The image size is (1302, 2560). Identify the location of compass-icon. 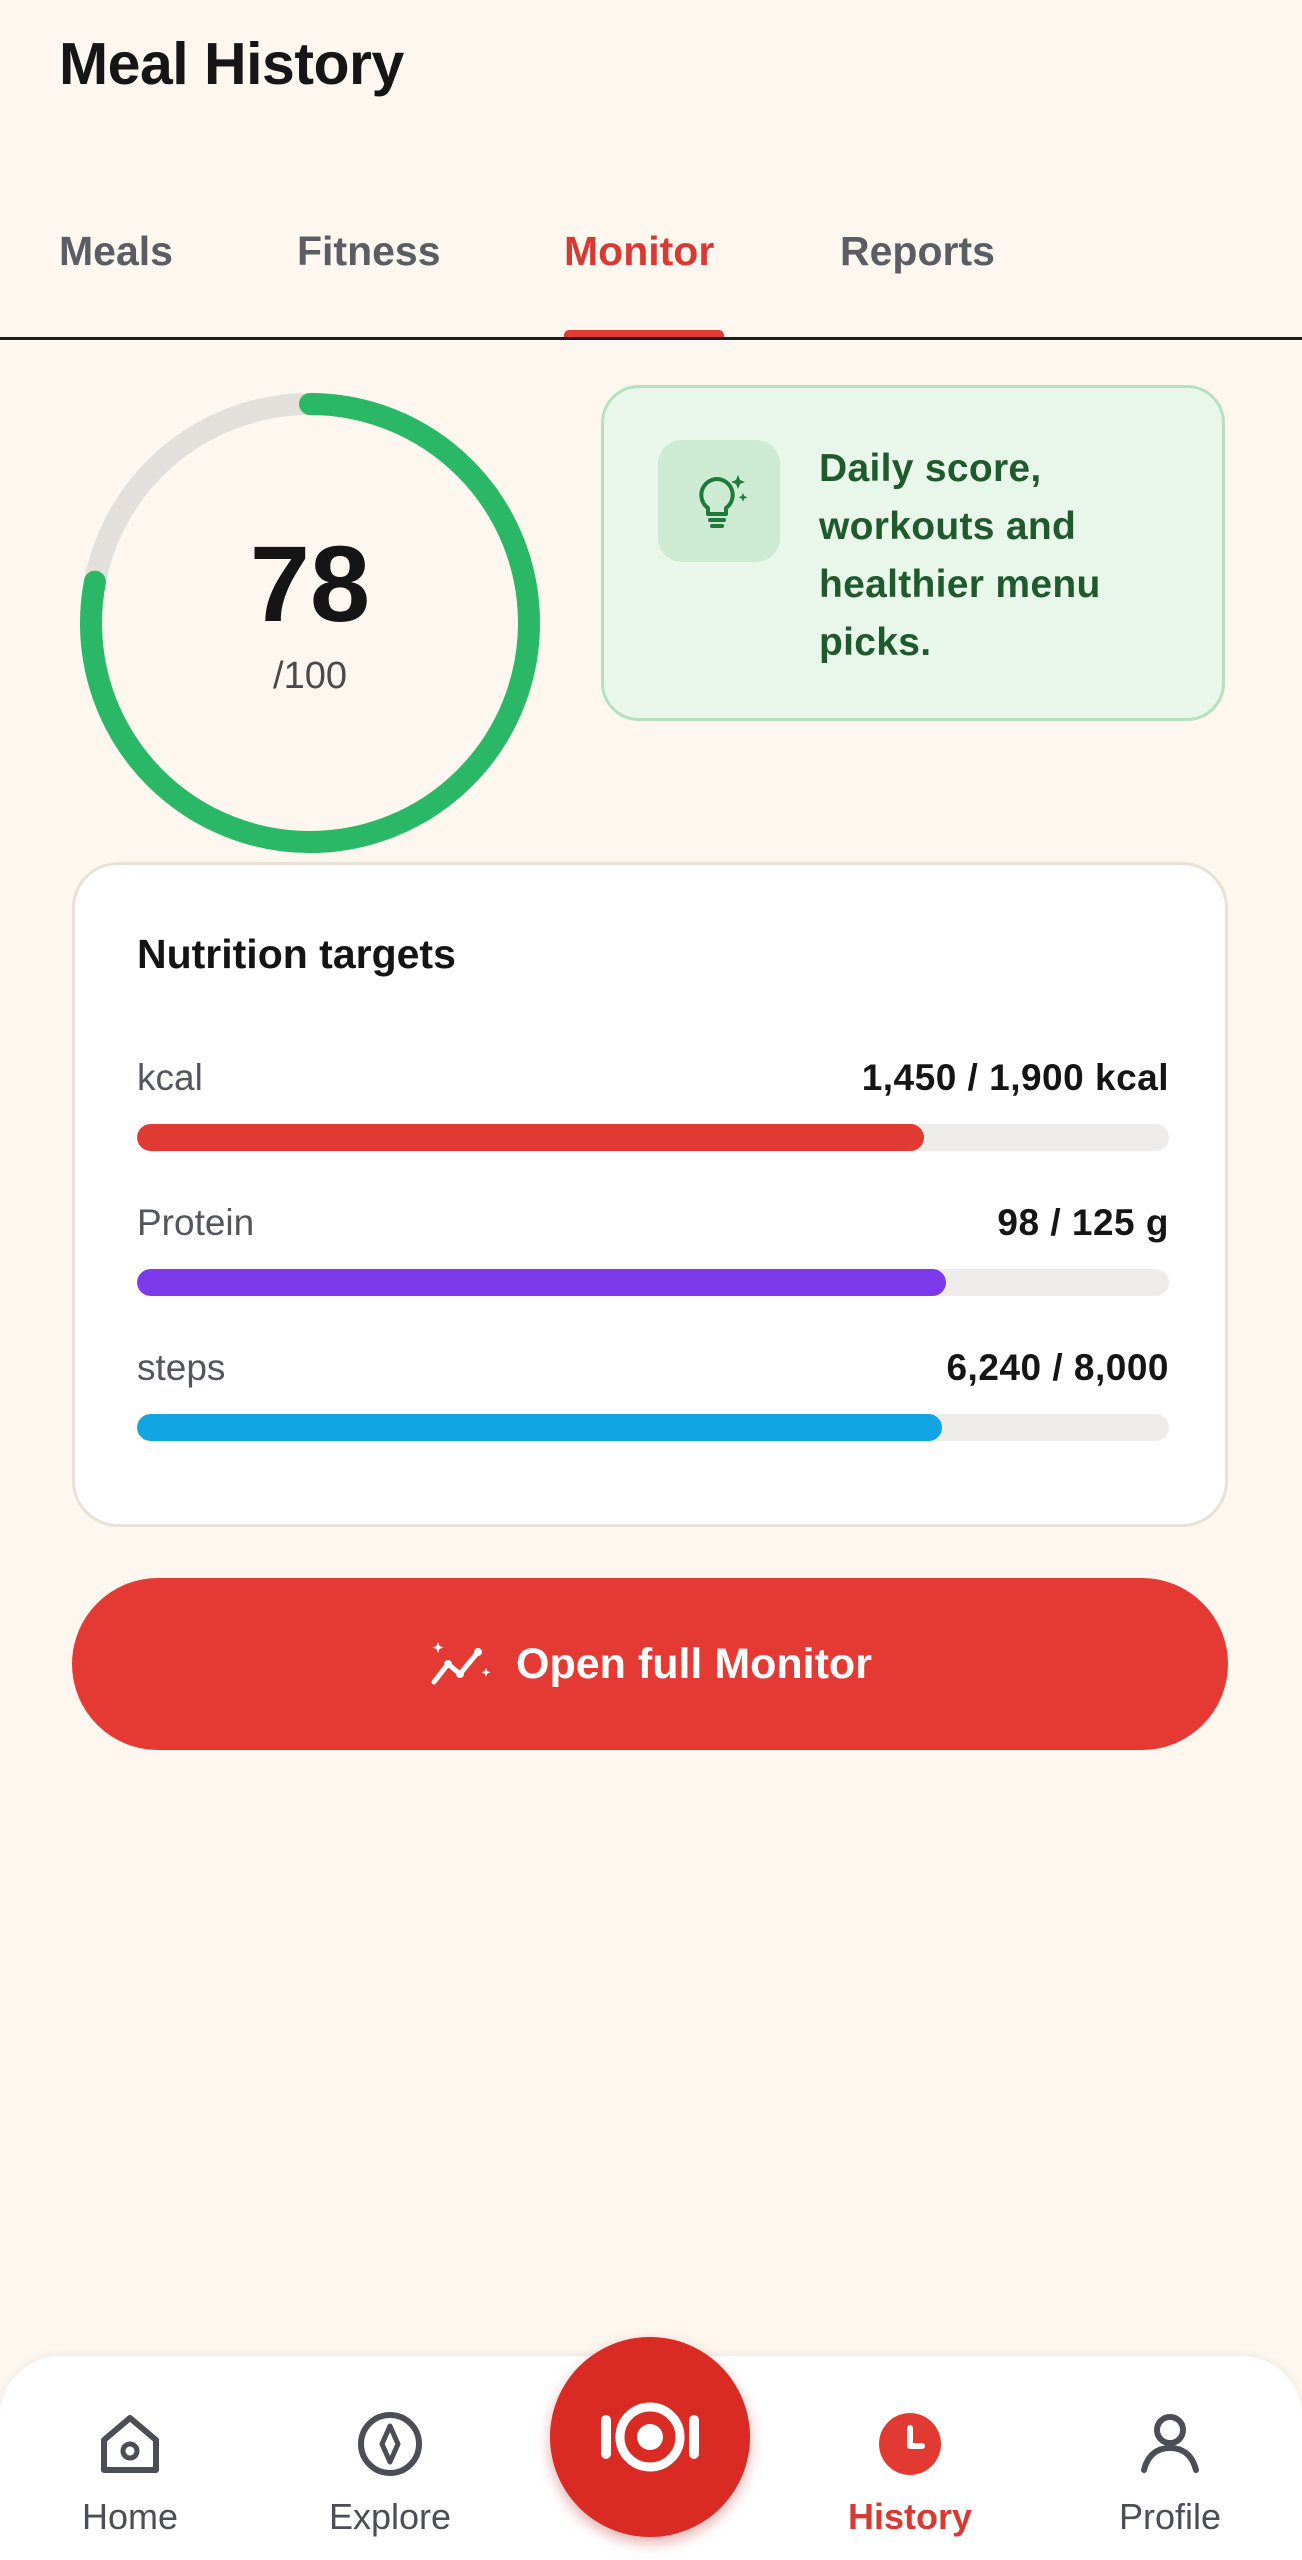
(390, 2444).